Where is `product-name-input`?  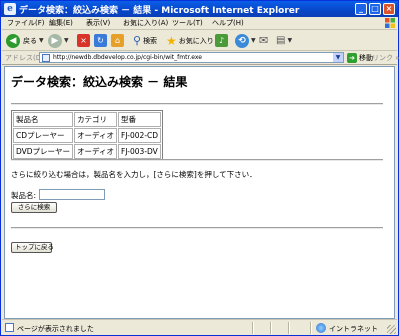 product-name-input is located at coordinates (72, 194).